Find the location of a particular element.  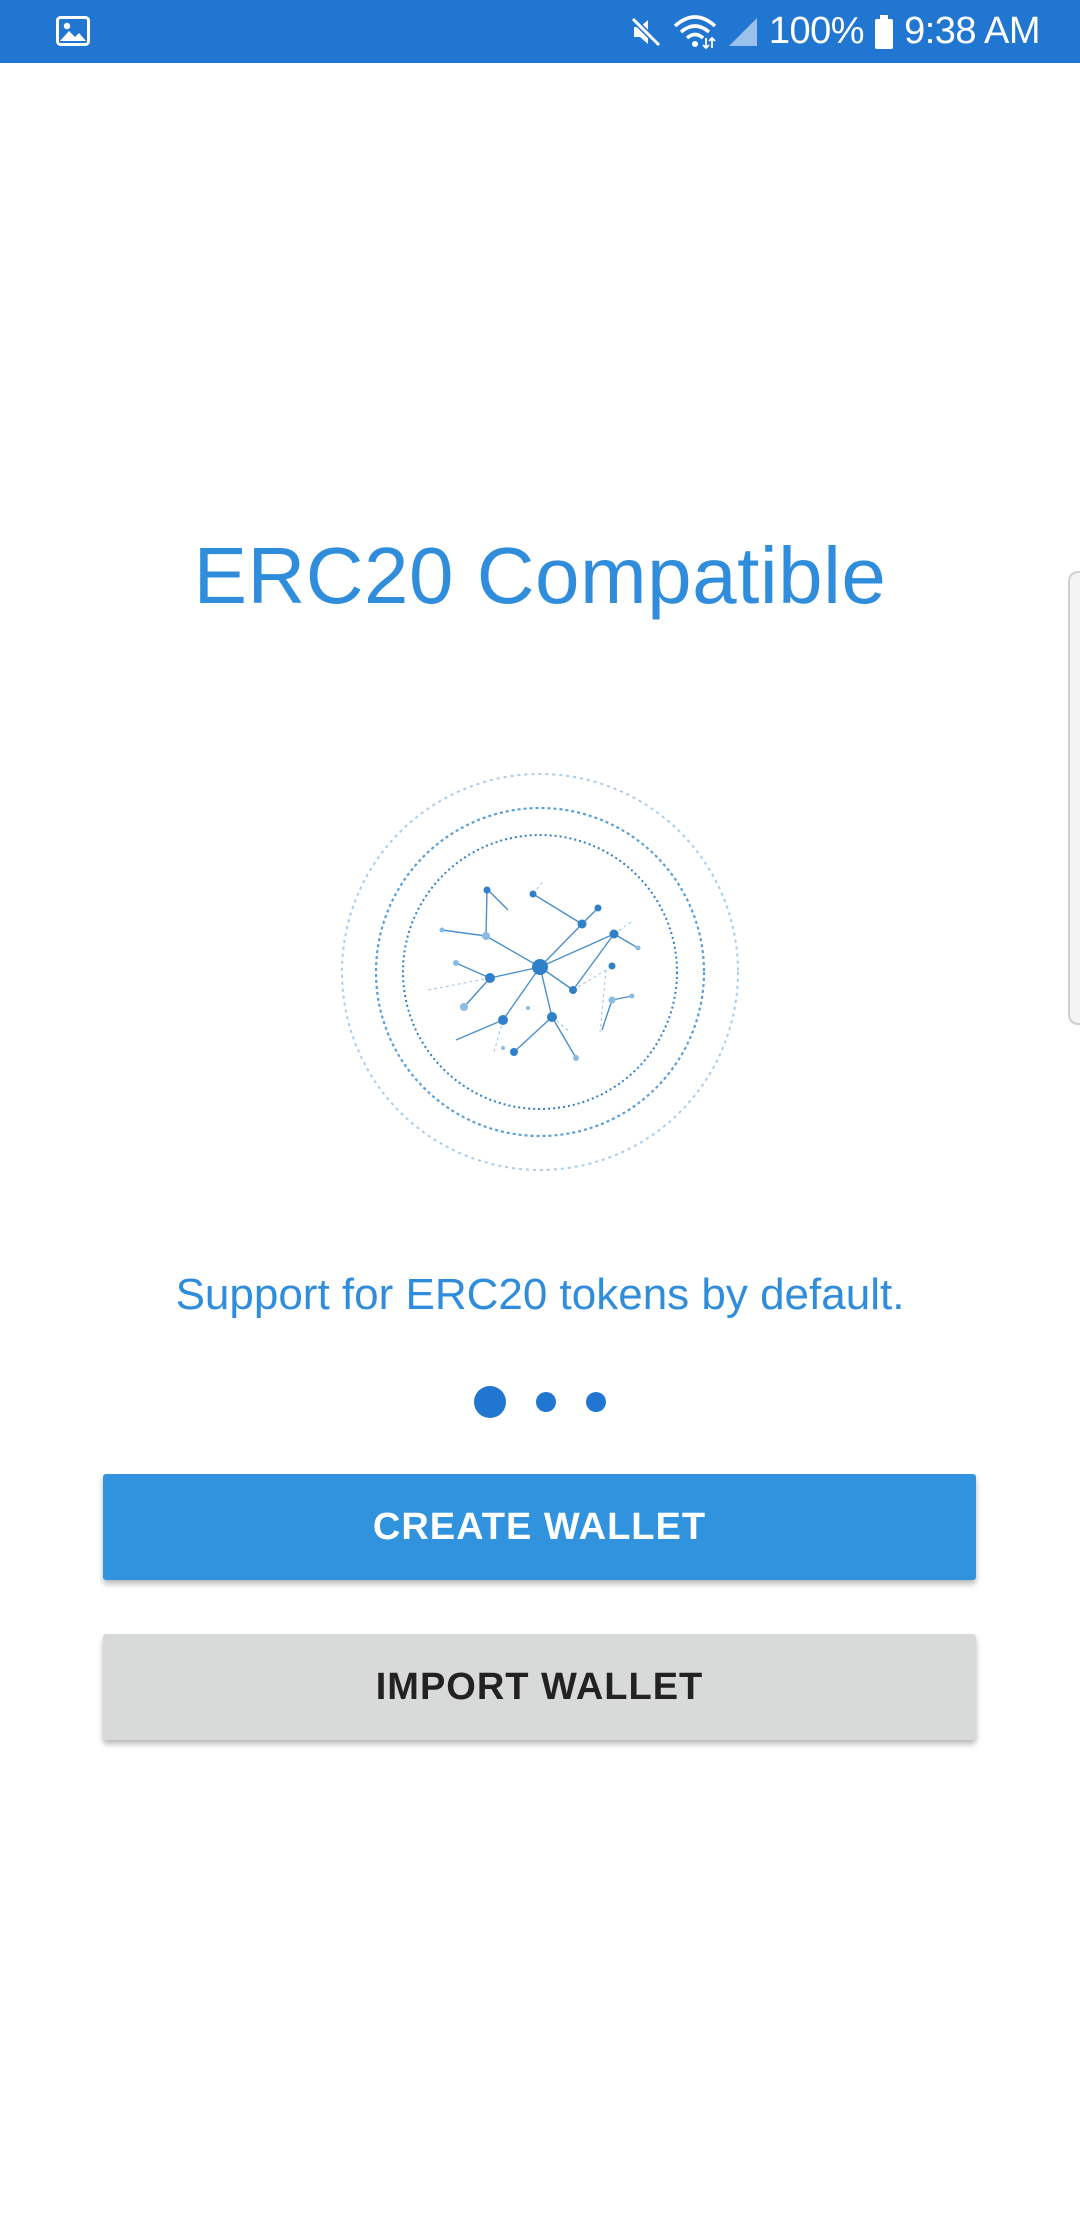

signal-icon is located at coordinates (743, 32).